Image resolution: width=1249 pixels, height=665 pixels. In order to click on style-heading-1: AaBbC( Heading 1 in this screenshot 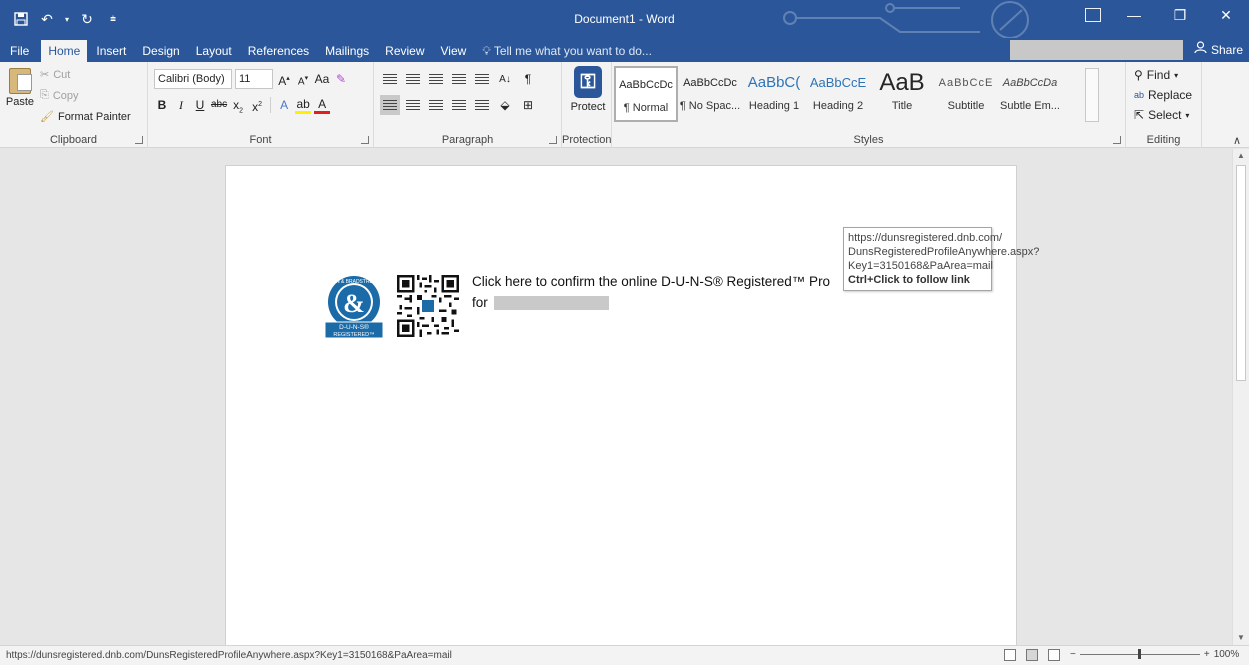, I will do `click(774, 94)`.